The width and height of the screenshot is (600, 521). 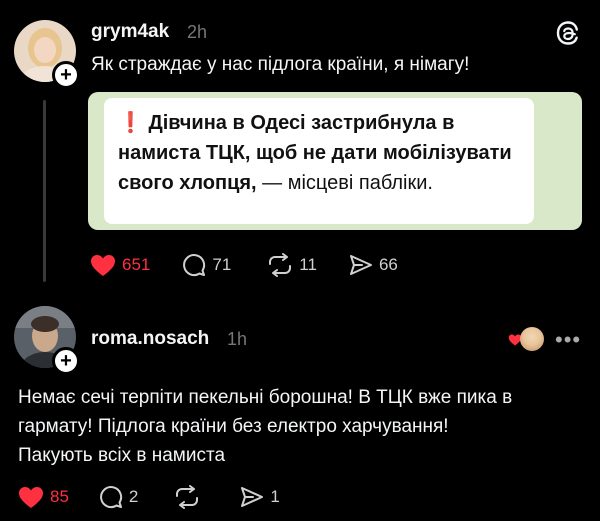 I want to click on repost-button, so click(x=190, y=497).